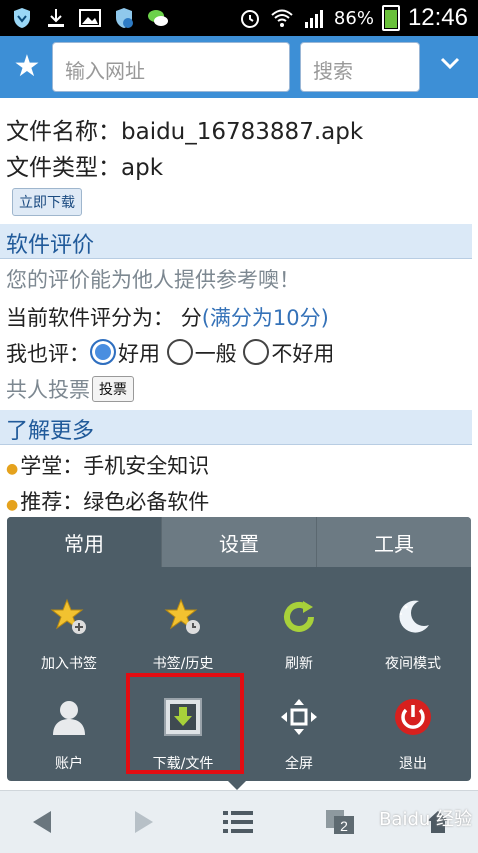  I want to click on rate-radio-bad, so click(256, 352).